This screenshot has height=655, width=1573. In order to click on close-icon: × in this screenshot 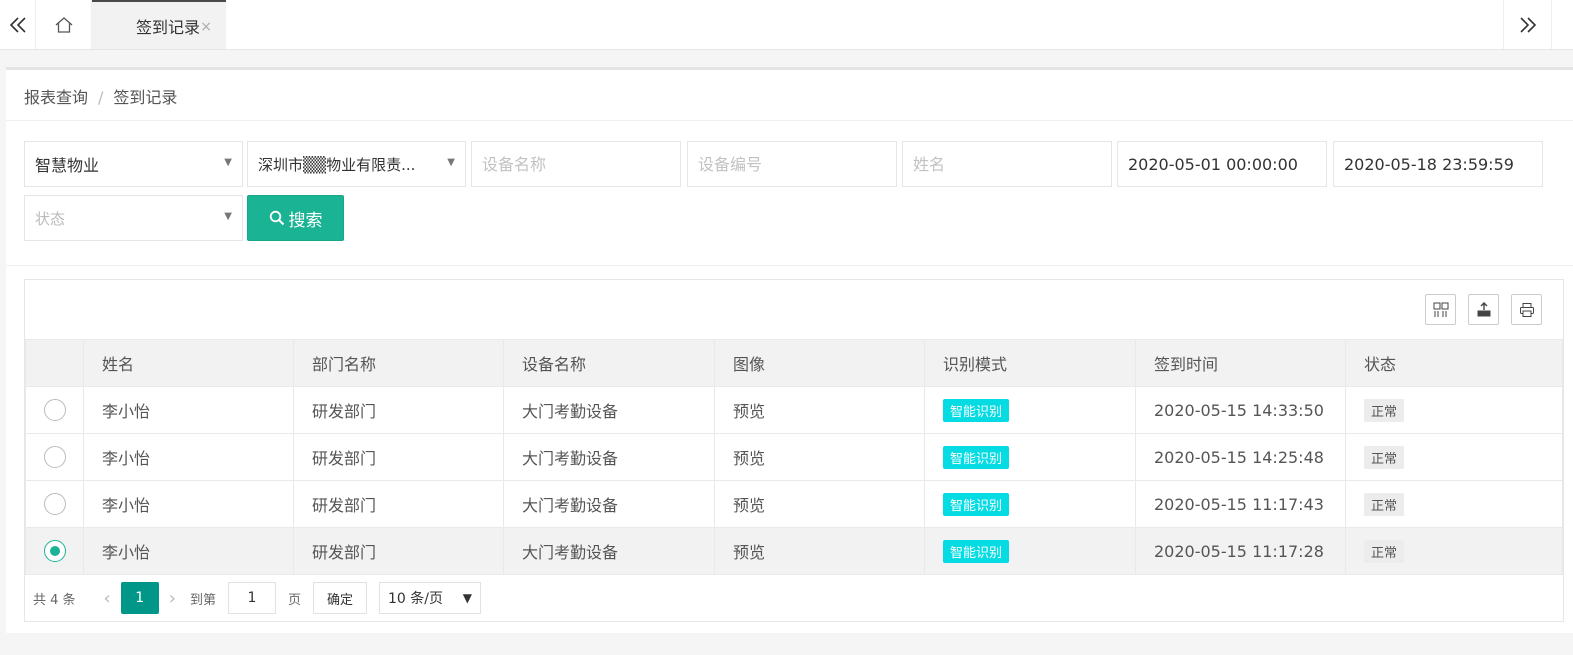, I will do `click(206, 27)`.